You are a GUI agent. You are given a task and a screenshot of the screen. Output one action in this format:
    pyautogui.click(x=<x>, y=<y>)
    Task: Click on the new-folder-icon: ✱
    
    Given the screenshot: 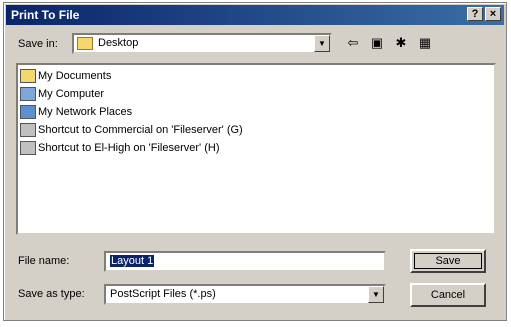 What is the action you would take?
    pyautogui.click(x=401, y=43)
    